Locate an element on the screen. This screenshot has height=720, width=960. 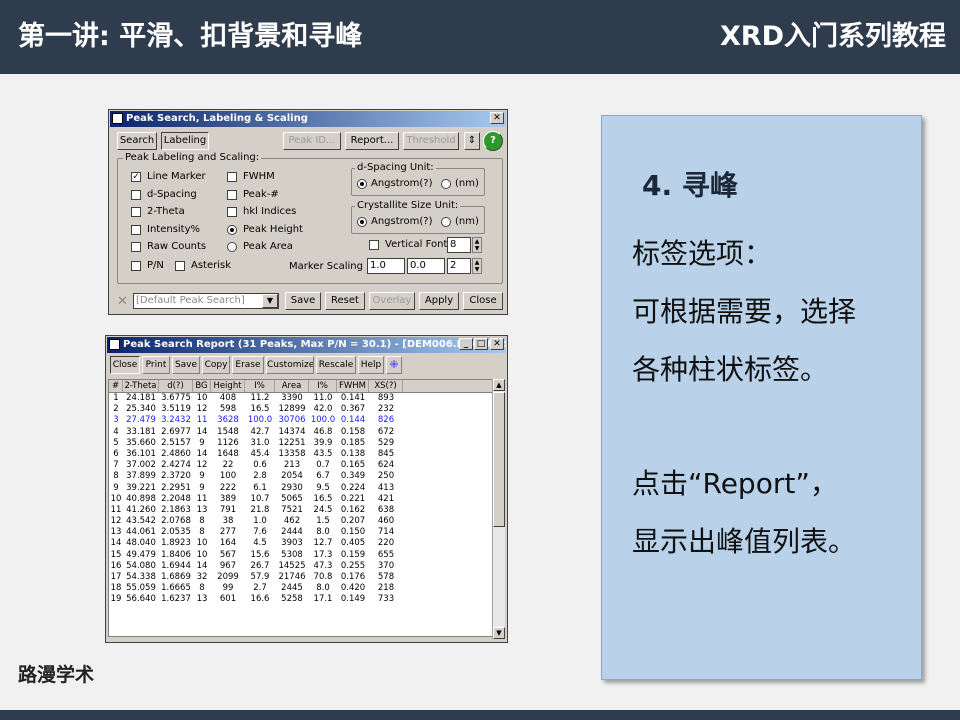
line-marker-checkbox: ✓ is located at coordinates (136, 177).